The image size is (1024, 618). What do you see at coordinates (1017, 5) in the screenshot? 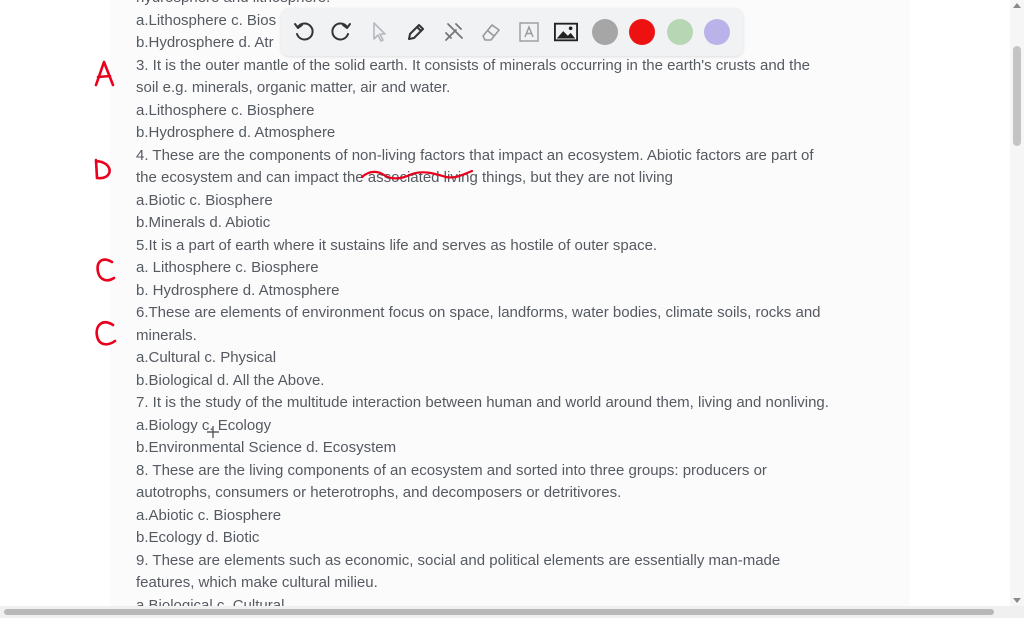
I see `scroll-up-arrow-icon` at bounding box center [1017, 5].